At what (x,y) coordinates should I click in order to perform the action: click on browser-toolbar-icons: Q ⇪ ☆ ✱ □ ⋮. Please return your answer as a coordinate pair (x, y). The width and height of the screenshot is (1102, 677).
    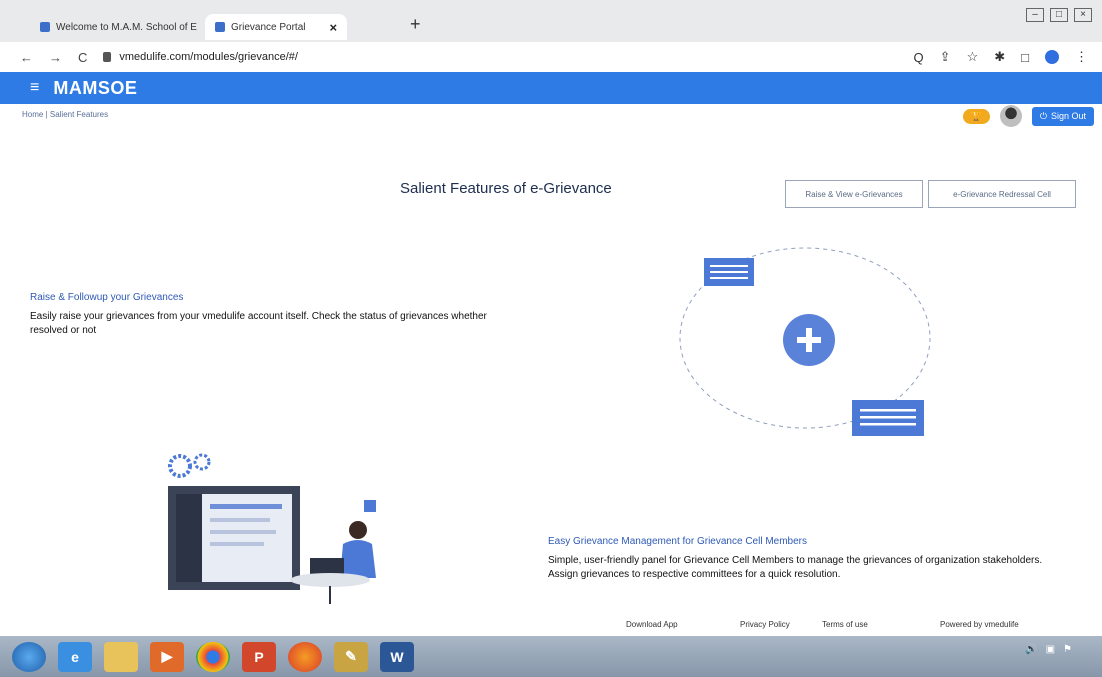
    Looking at the image, I should click on (1001, 57).